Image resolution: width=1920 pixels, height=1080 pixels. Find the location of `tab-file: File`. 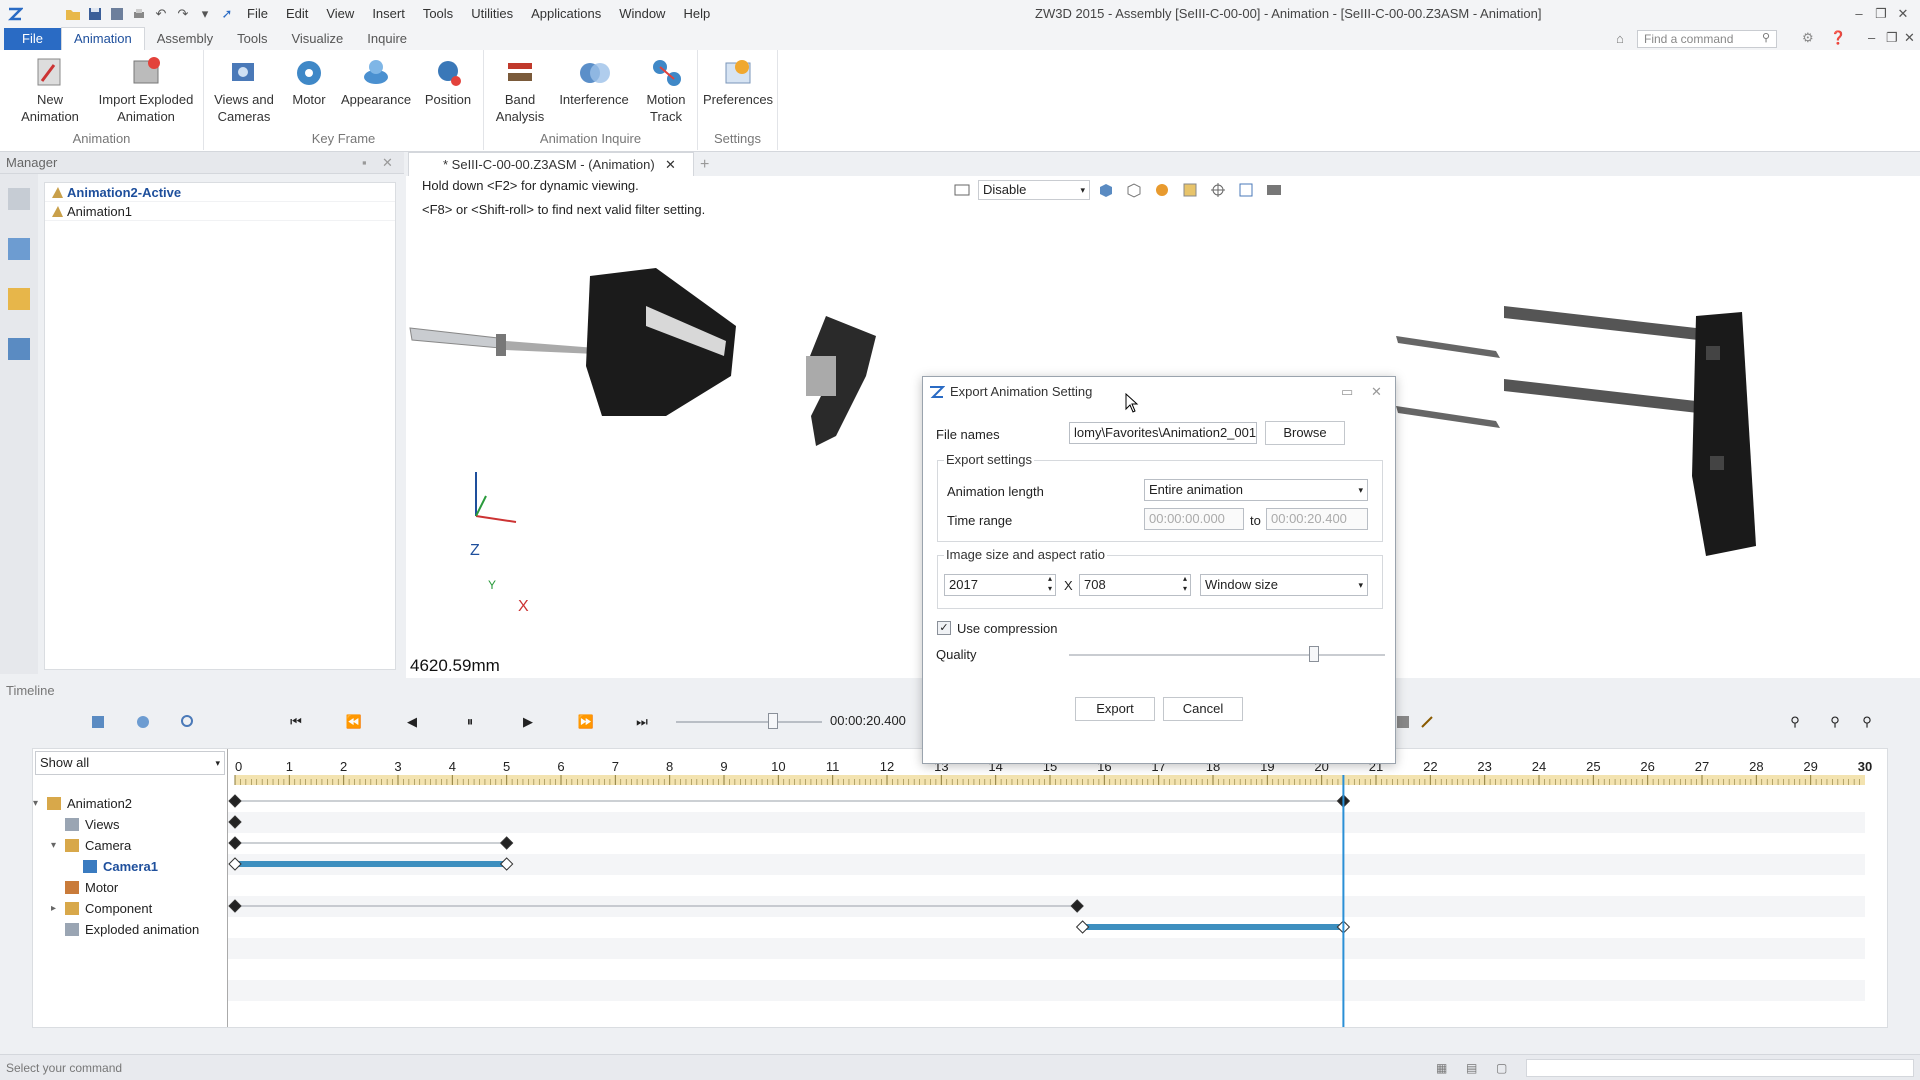

tab-file: File is located at coordinates (32, 39).